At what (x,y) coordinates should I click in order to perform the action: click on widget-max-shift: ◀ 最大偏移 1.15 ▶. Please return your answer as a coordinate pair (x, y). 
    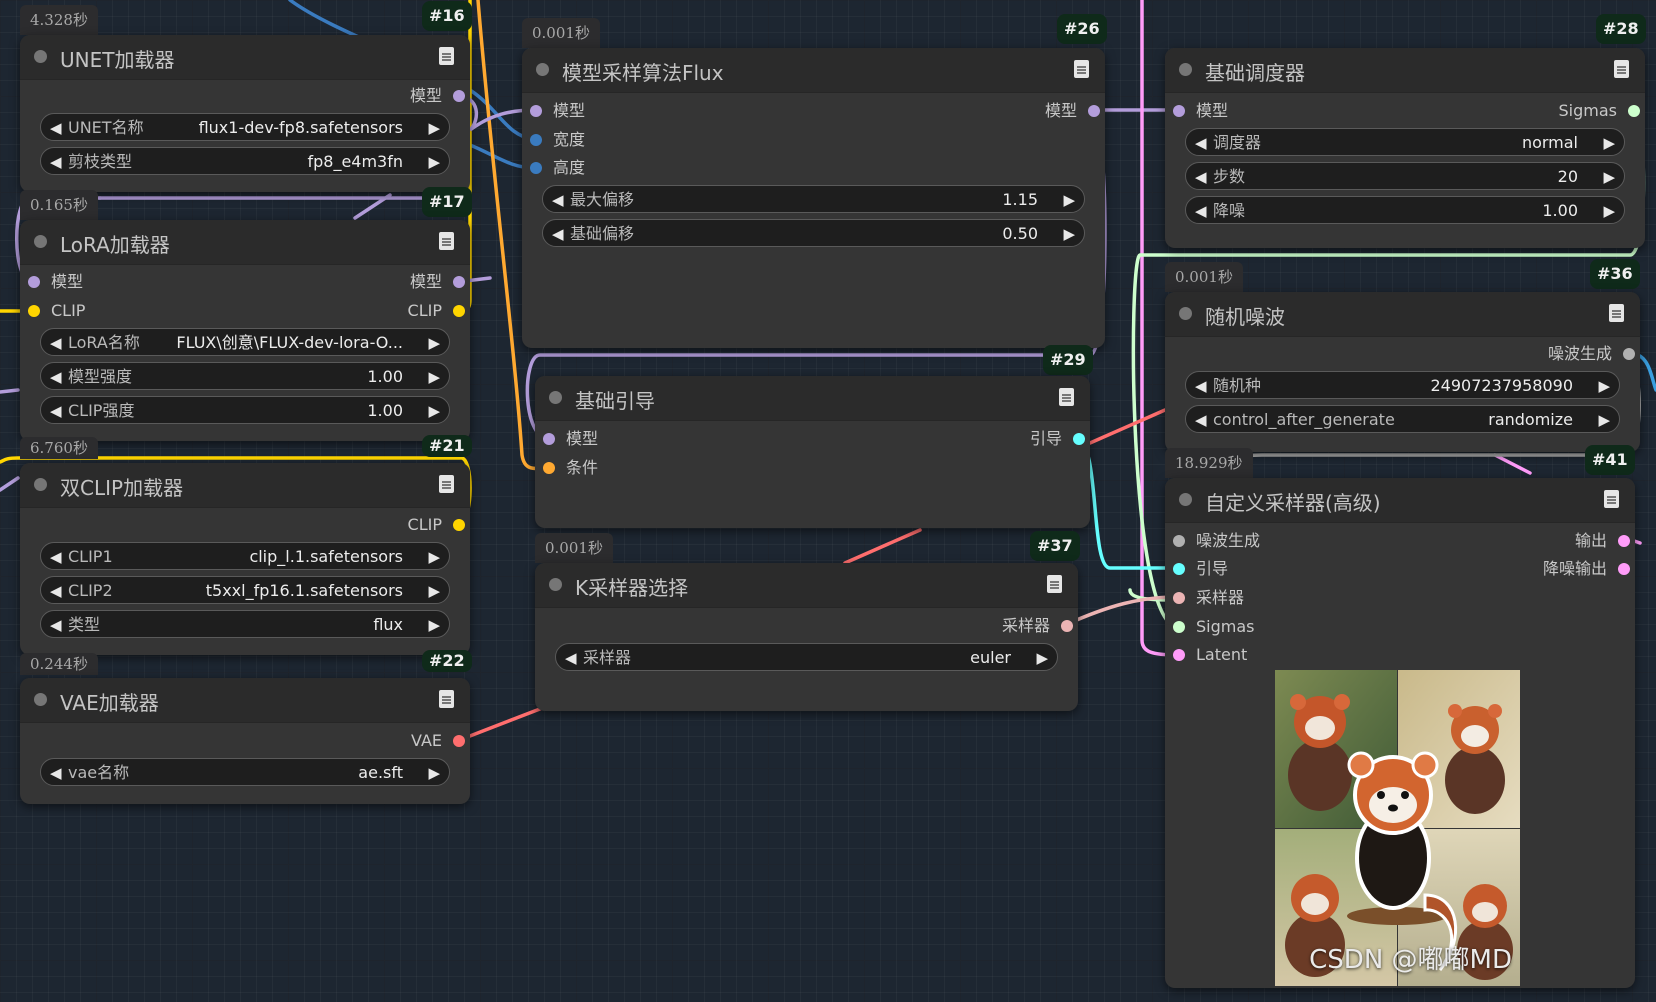
    Looking at the image, I should click on (813, 199).